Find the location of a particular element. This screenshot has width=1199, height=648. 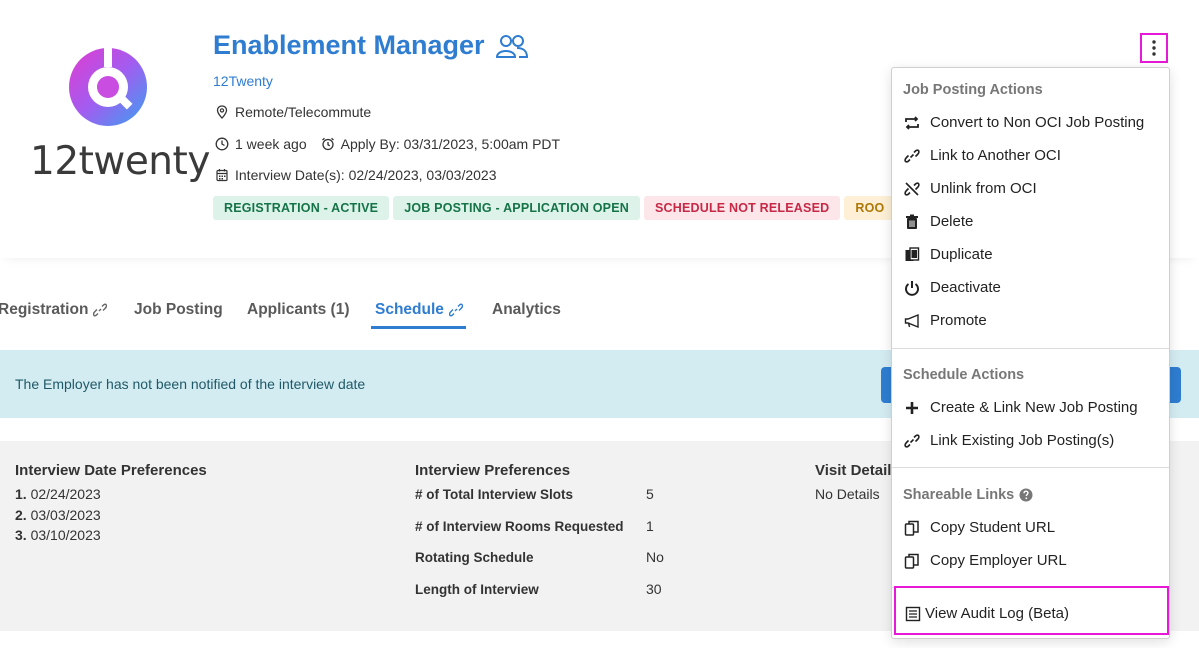

menu-item-label: Link to Another OCI is located at coordinates (995, 155).